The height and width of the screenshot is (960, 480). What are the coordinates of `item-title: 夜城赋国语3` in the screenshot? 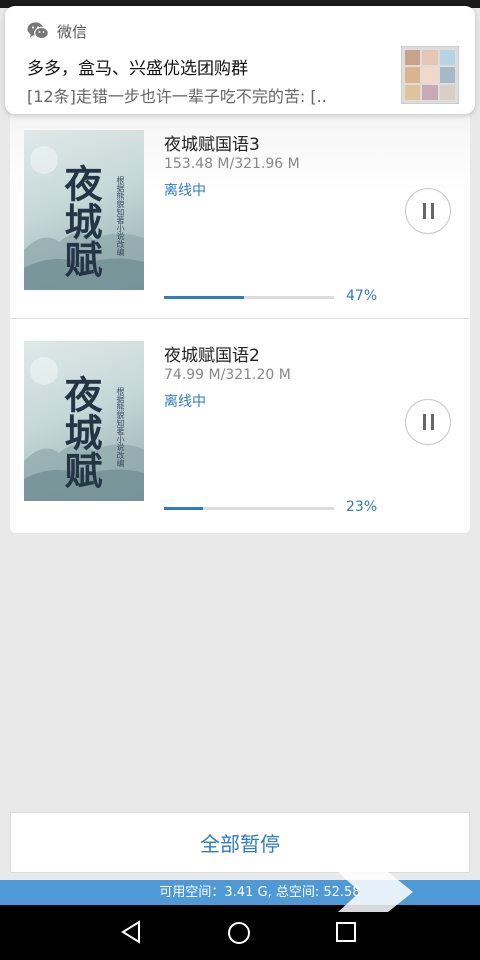 It's located at (212, 145).